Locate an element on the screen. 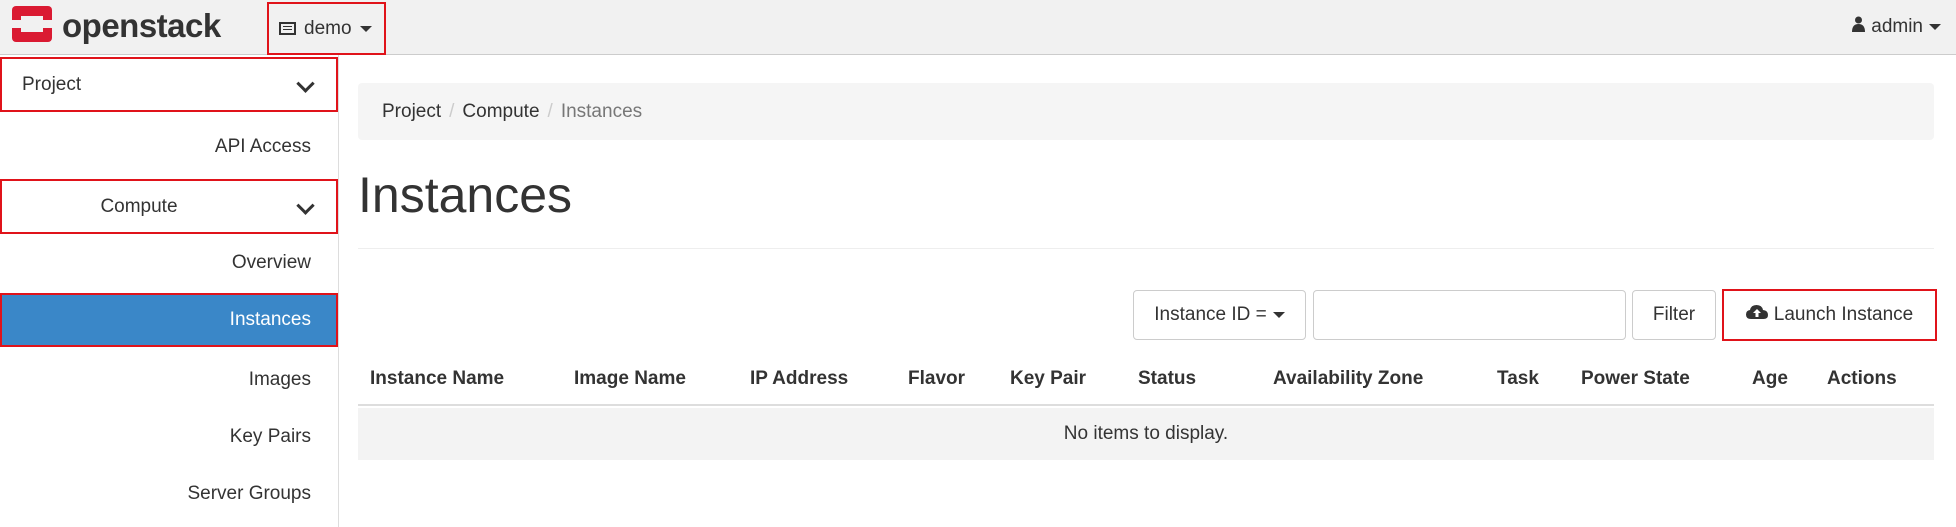 This screenshot has width=1956, height=527. openstack-logo: openstack is located at coordinates (115, 26).